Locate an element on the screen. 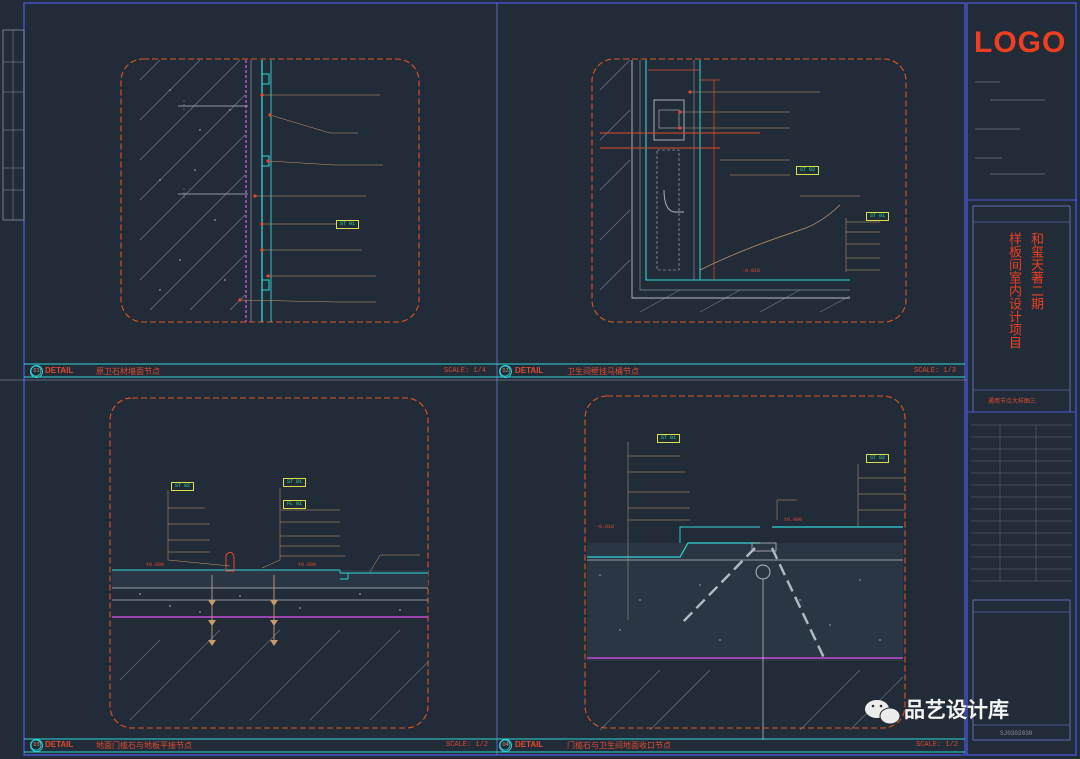  detail-label-04: DETAIL is located at coordinates (529, 744).